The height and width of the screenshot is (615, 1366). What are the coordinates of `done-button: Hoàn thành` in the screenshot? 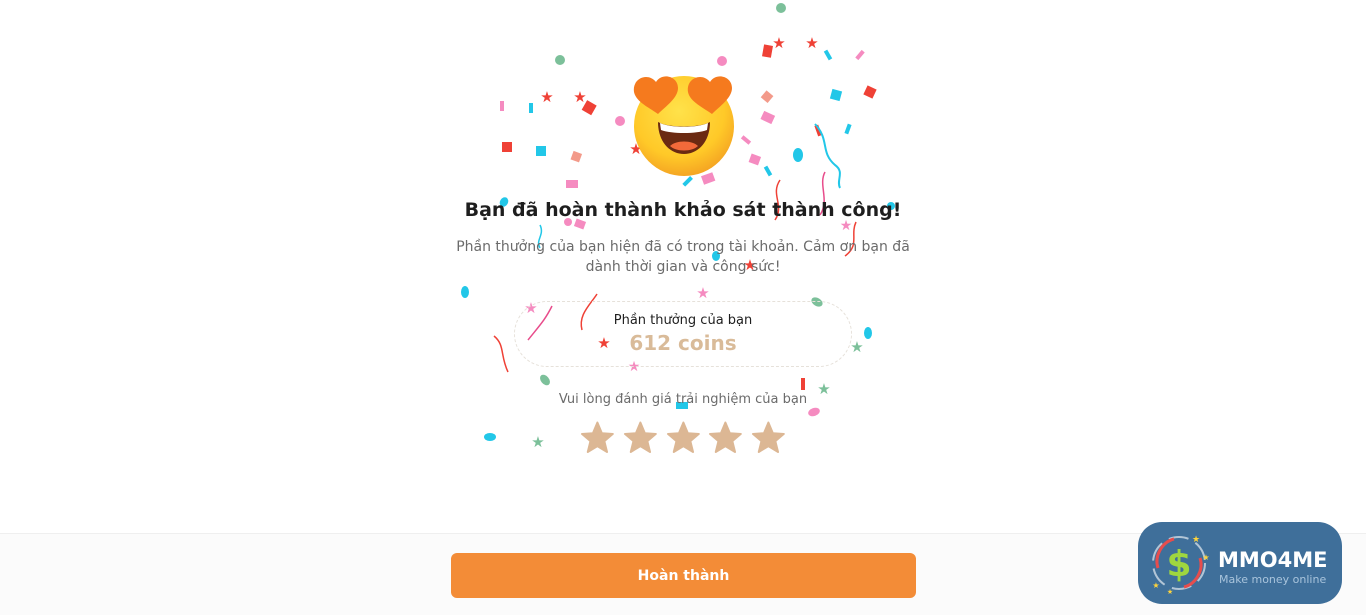 It's located at (683, 575).